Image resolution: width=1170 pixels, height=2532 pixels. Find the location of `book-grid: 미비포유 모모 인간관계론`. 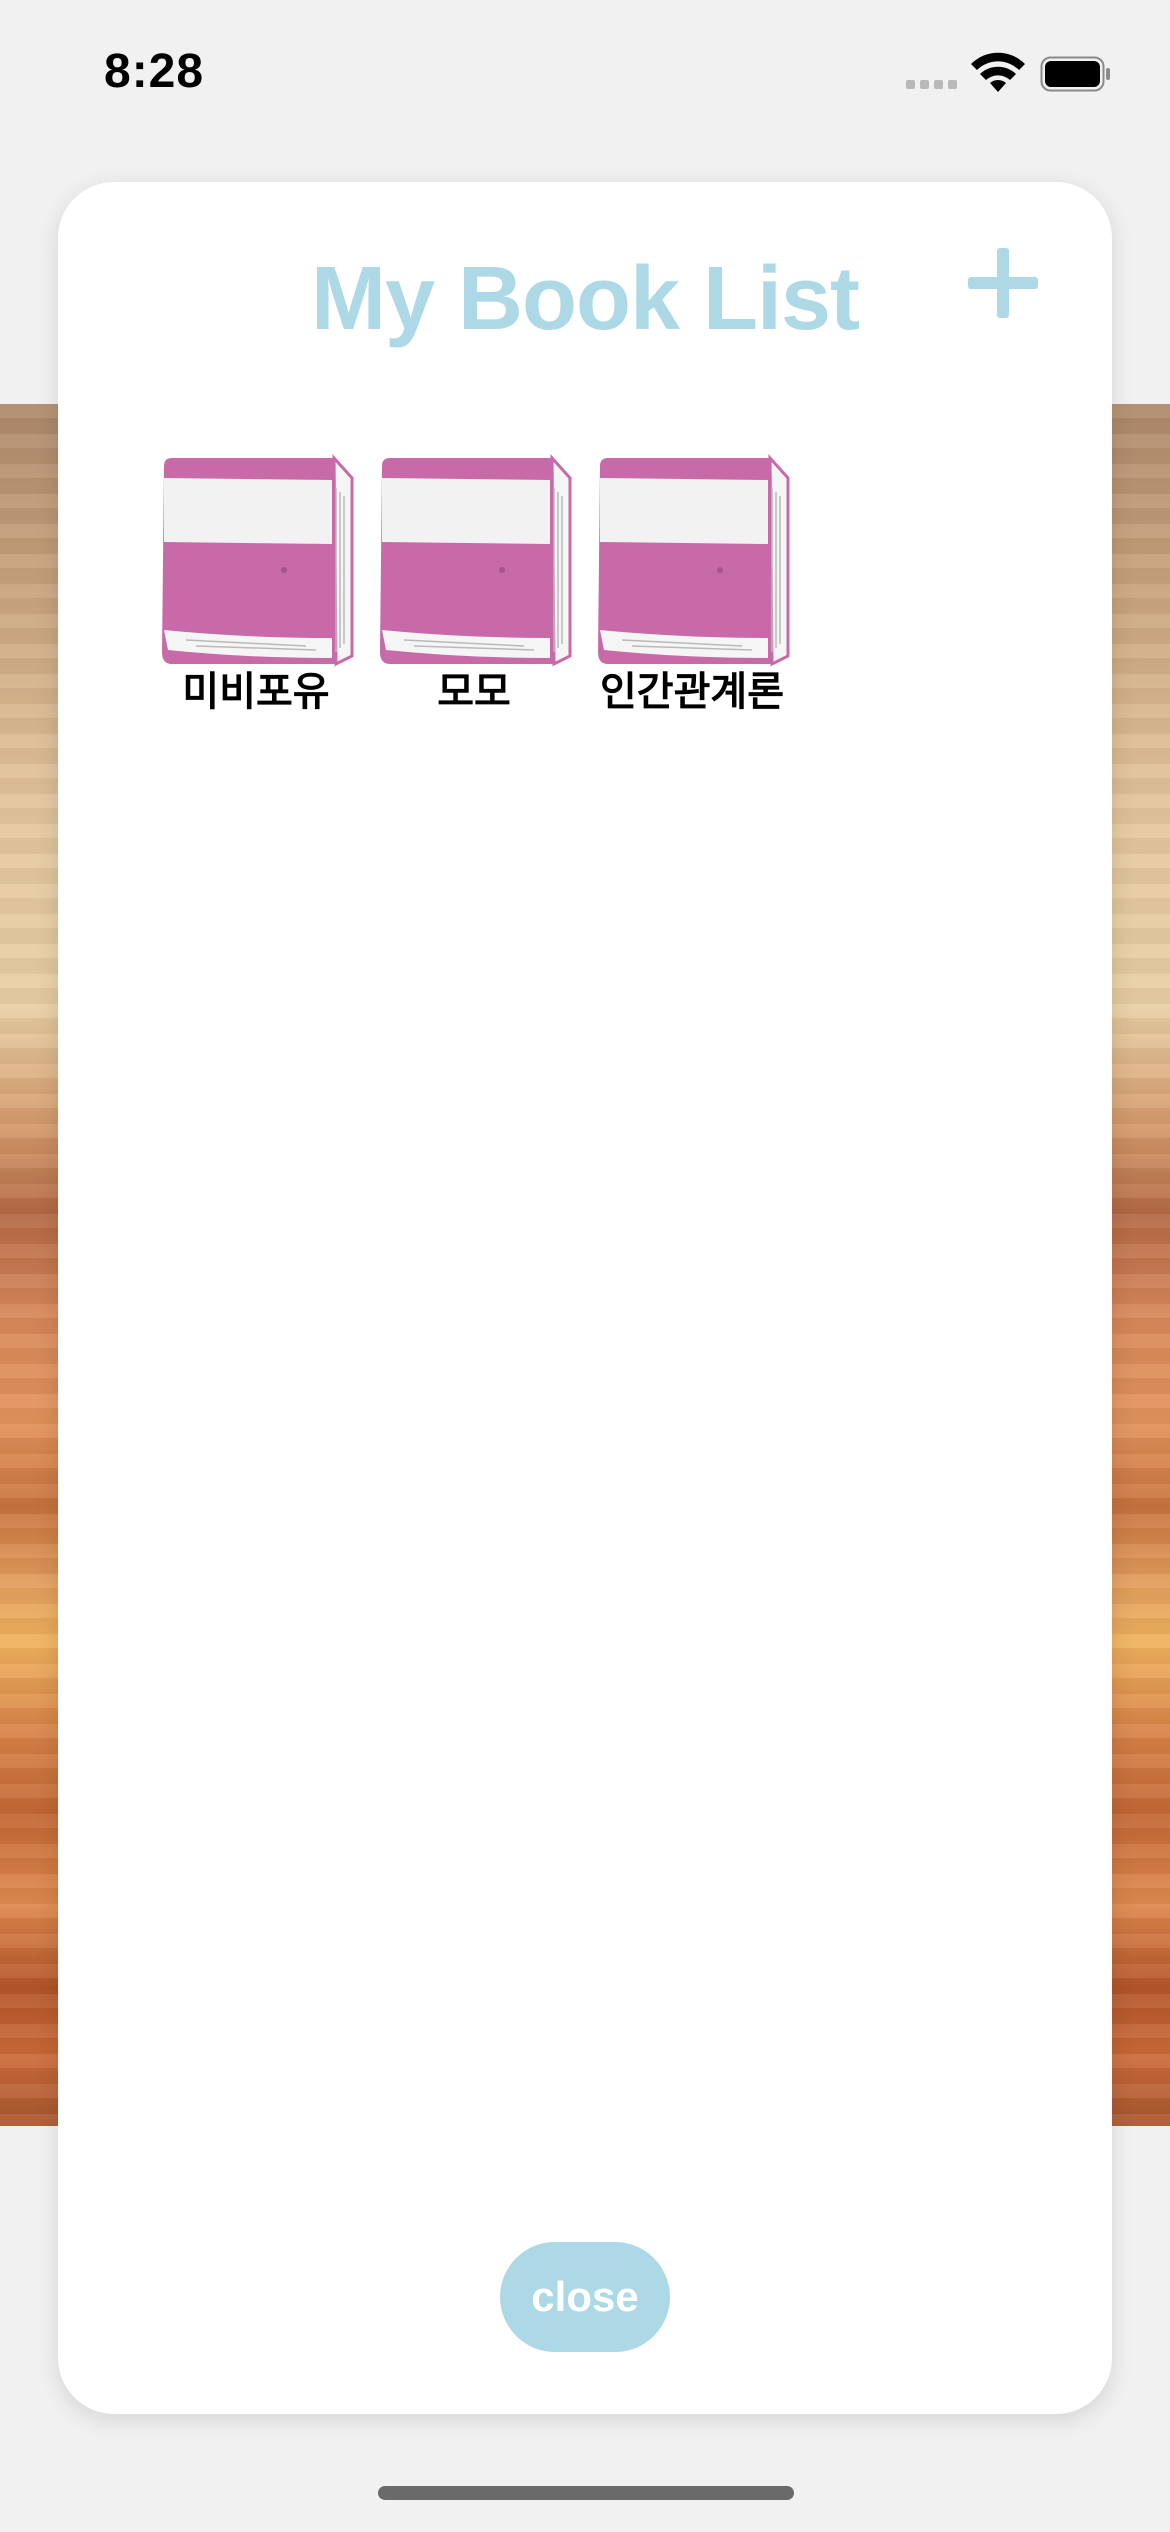

book-grid: 미비포유 모모 인간관계론 is located at coordinates (474, 583).